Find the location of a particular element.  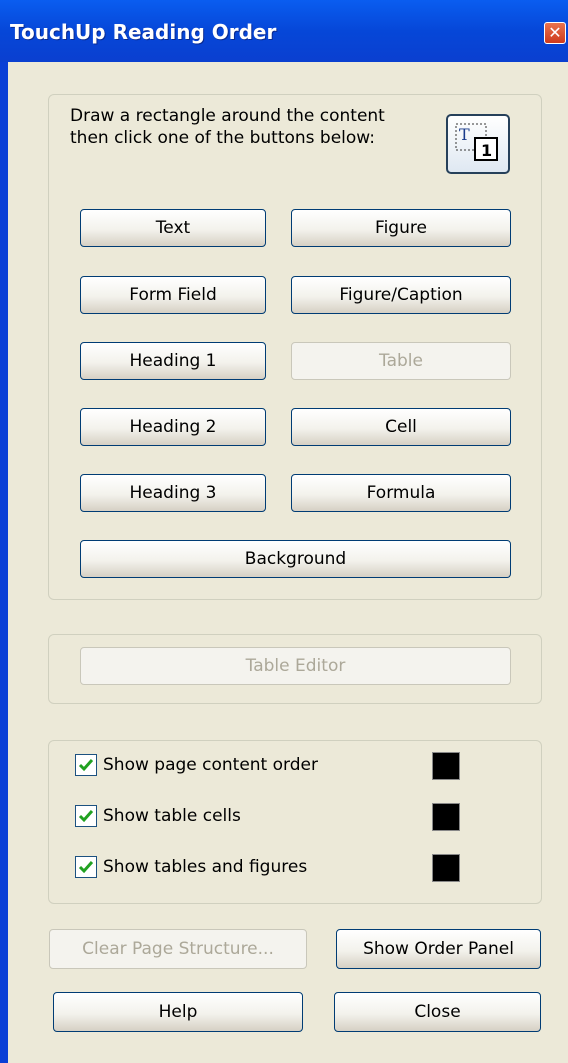

show-table-cells-checkbox is located at coordinates (86, 816).